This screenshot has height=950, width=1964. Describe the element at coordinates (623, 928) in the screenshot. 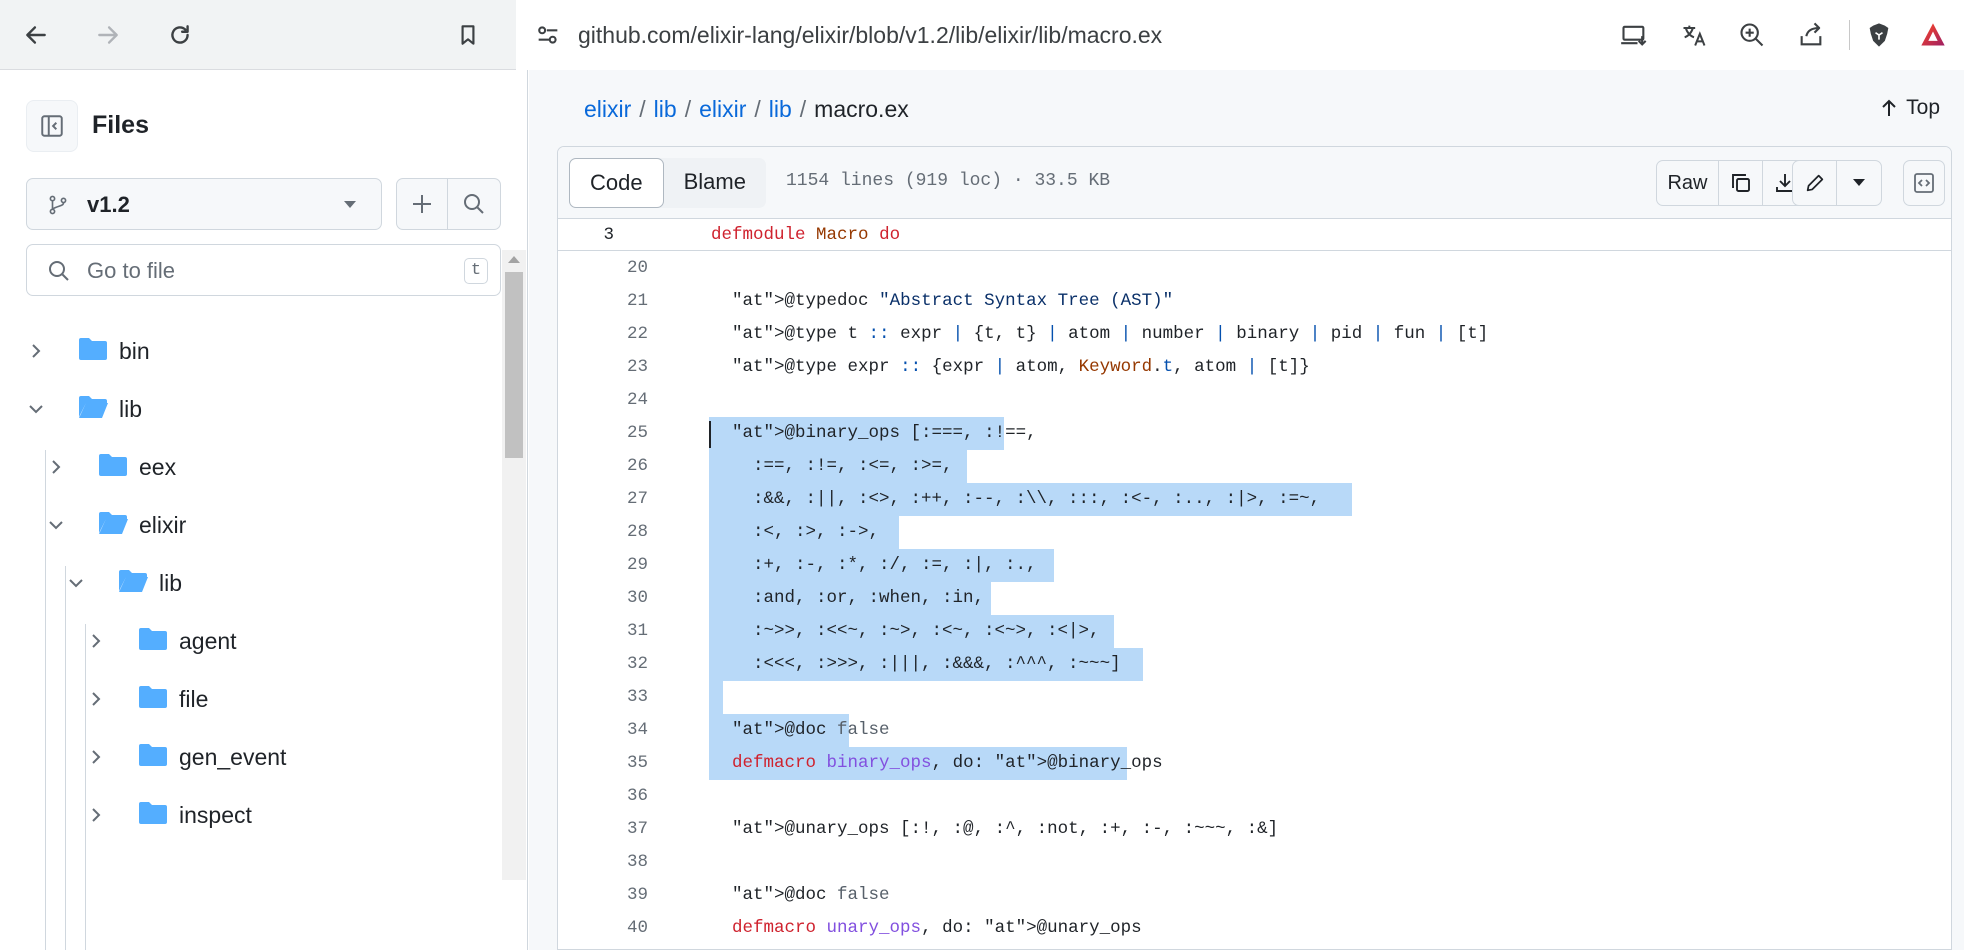

I see `line-number: 40` at that location.